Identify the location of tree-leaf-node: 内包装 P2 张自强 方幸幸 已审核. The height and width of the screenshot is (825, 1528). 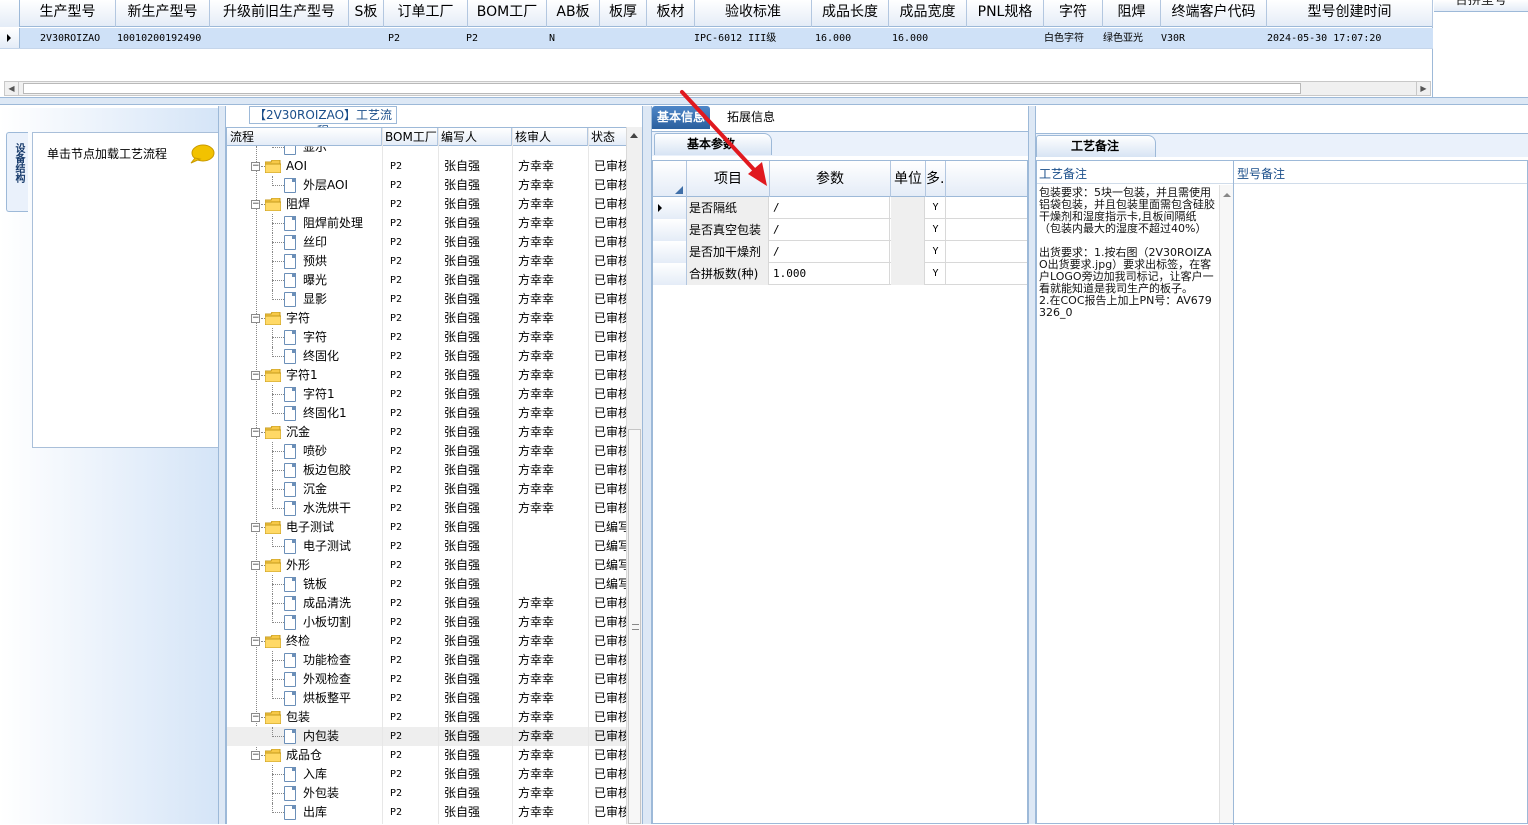
(427, 736).